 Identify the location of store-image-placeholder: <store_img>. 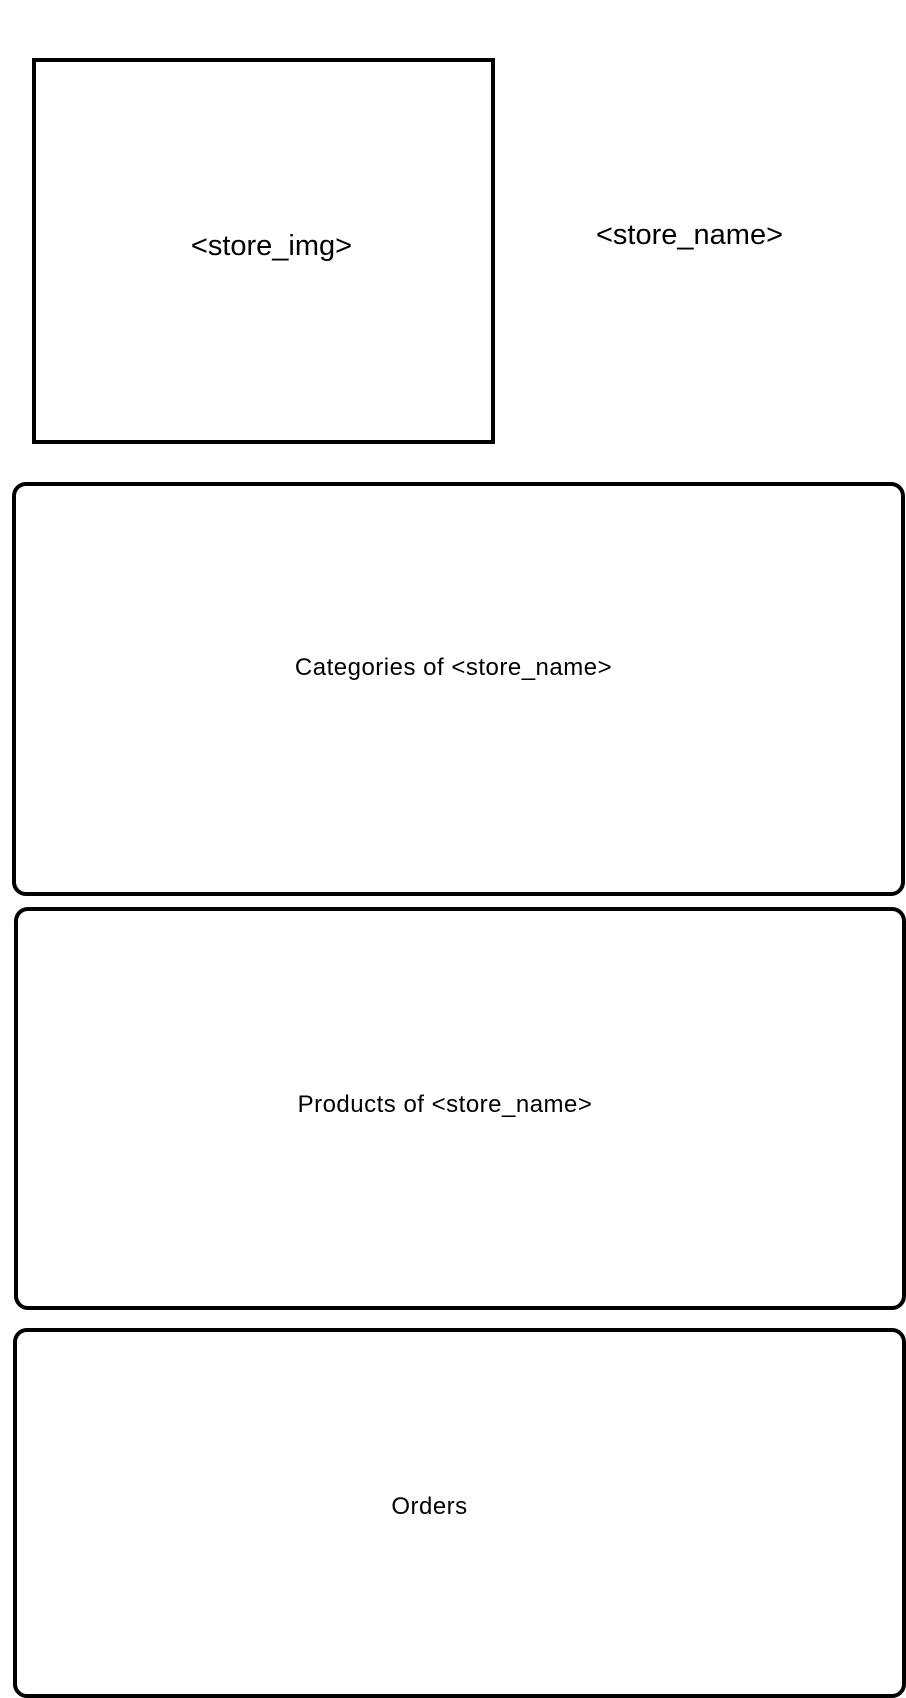
(271, 245).